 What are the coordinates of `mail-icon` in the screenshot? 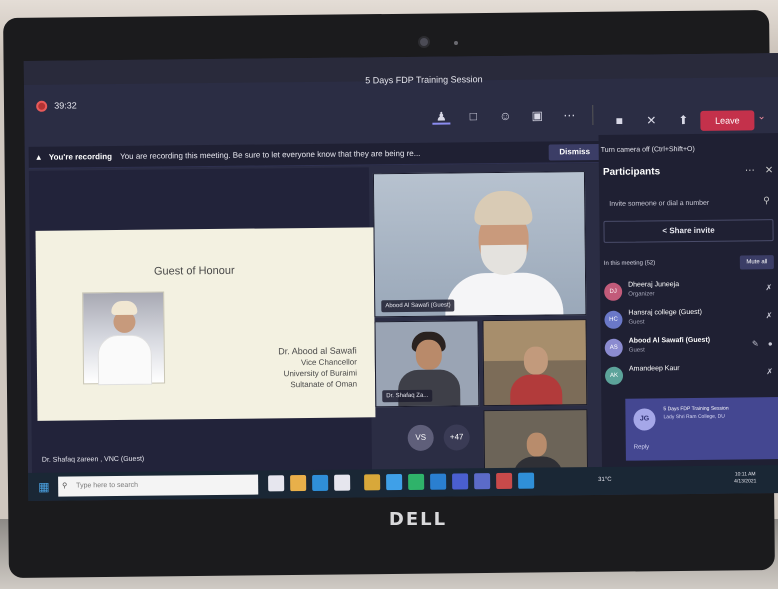 It's located at (438, 481).